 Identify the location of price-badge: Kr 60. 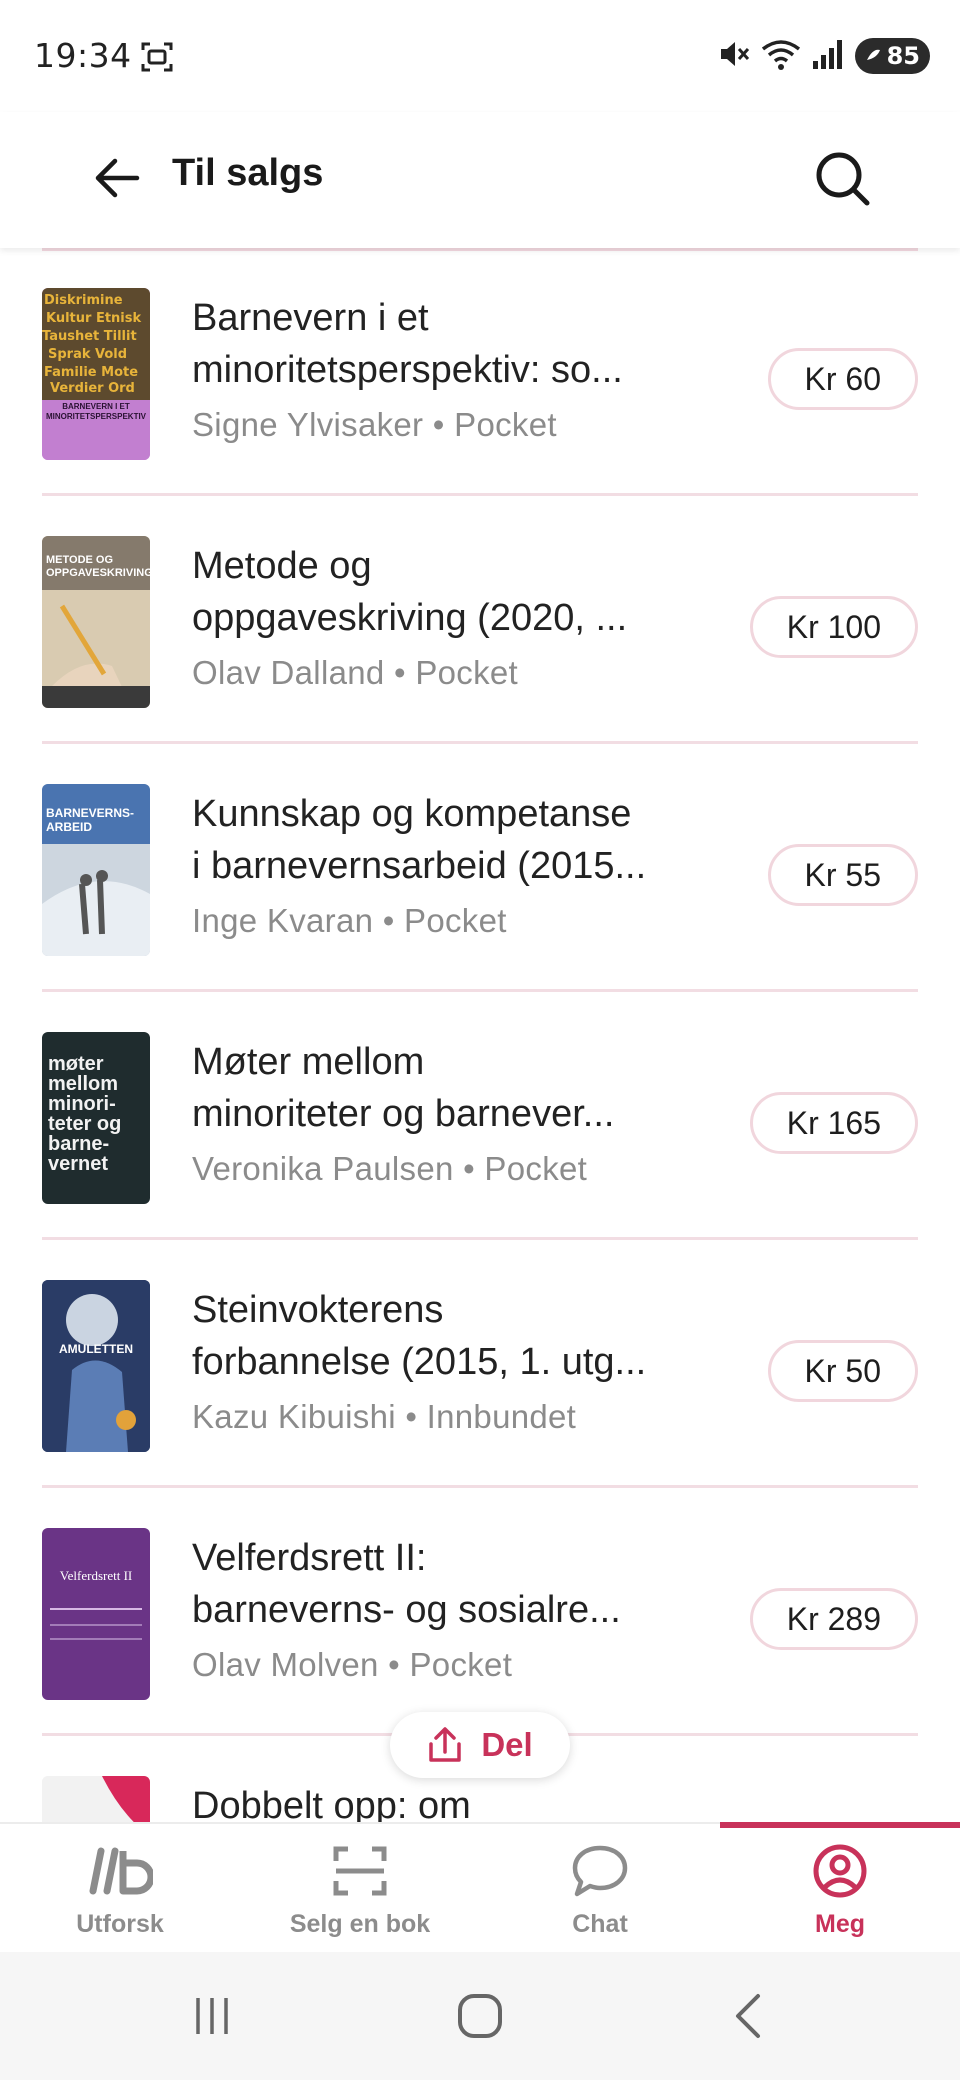
(842, 379).